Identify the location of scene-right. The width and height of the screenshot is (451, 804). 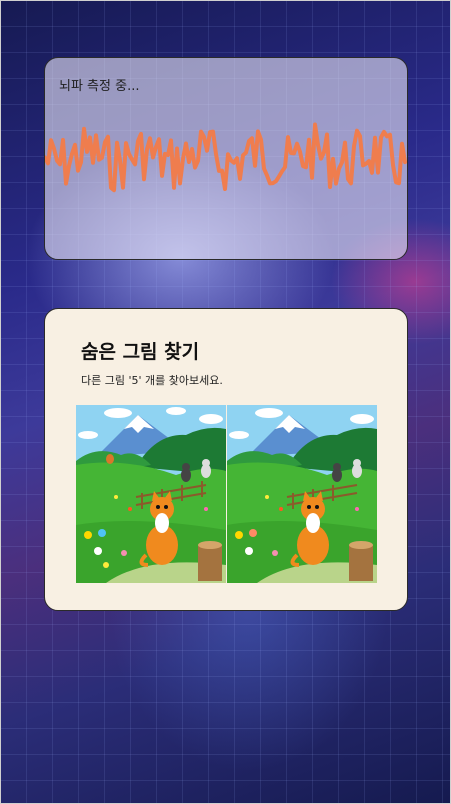
(302, 494).